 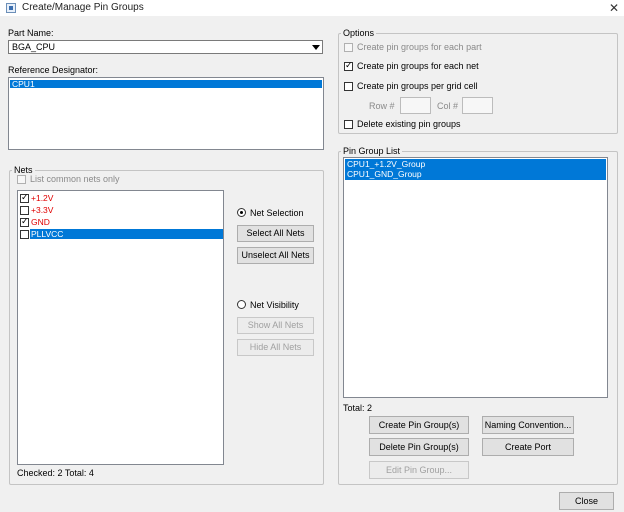 I want to click on reference-designator-label: Reference Designator:, so click(x=53, y=70).